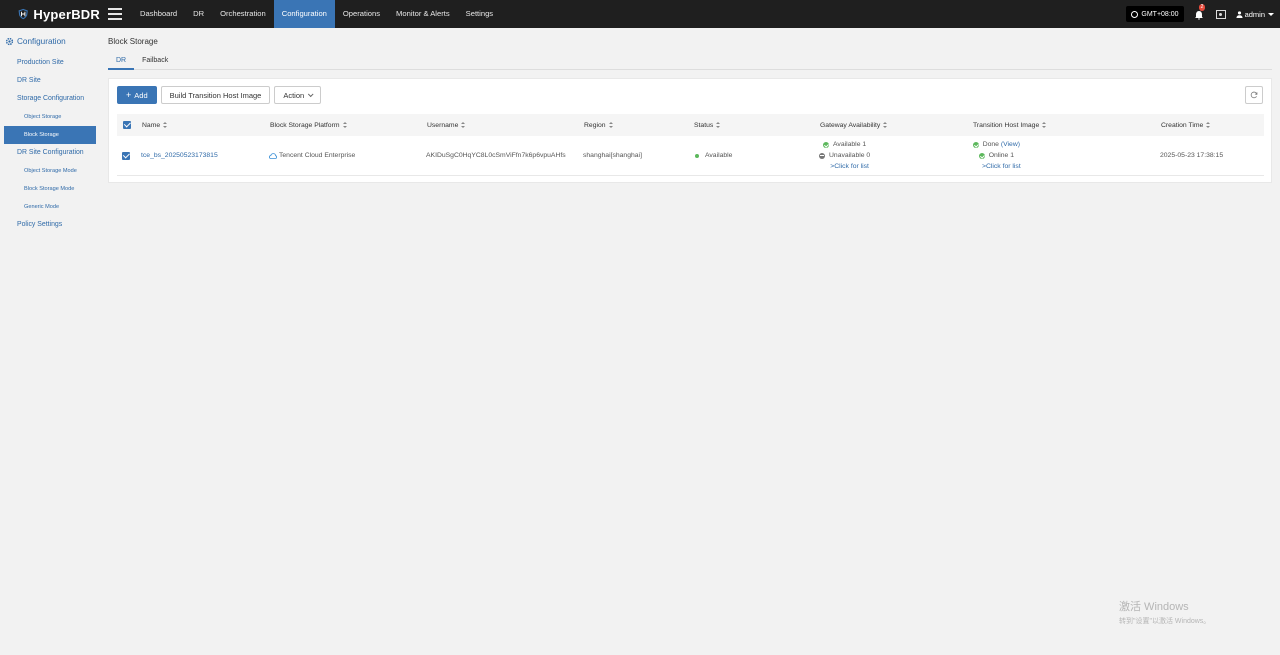  What do you see at coordinates (50, 207) in the screenshot?
I see `sidebar-item-generic-mode: Generic Mode` at bounding box center [50, 207].